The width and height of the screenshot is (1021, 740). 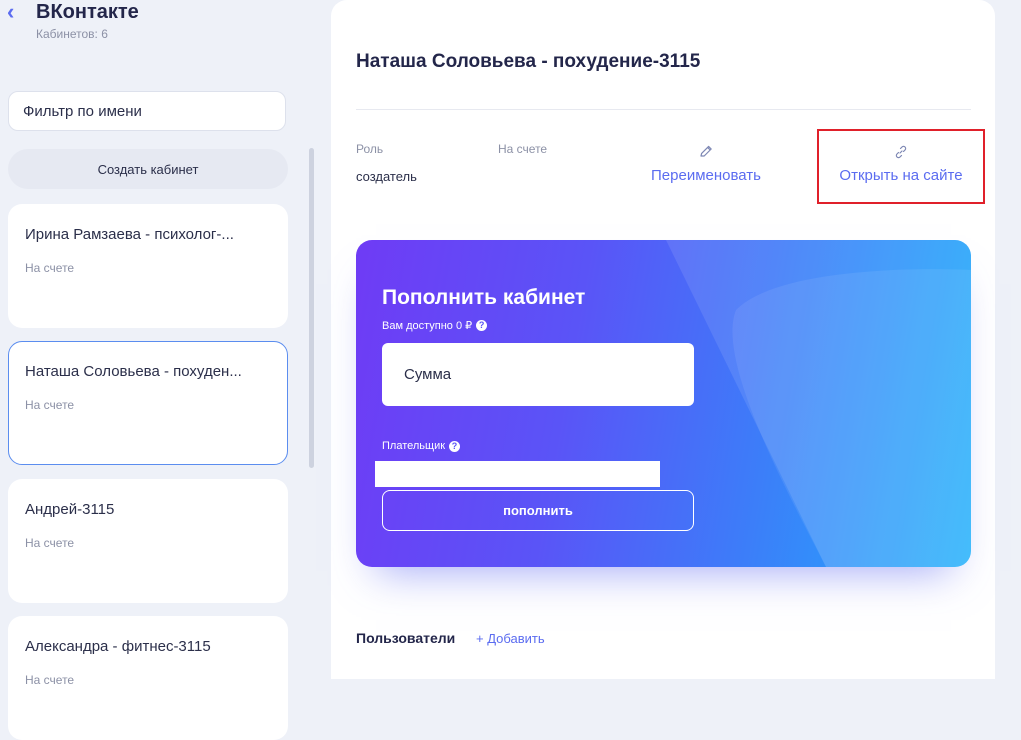 What do you see at coordinates (706, 175) in the screenshot?
I see `rename-label: Переименовать` at bounding box center [706, 175].